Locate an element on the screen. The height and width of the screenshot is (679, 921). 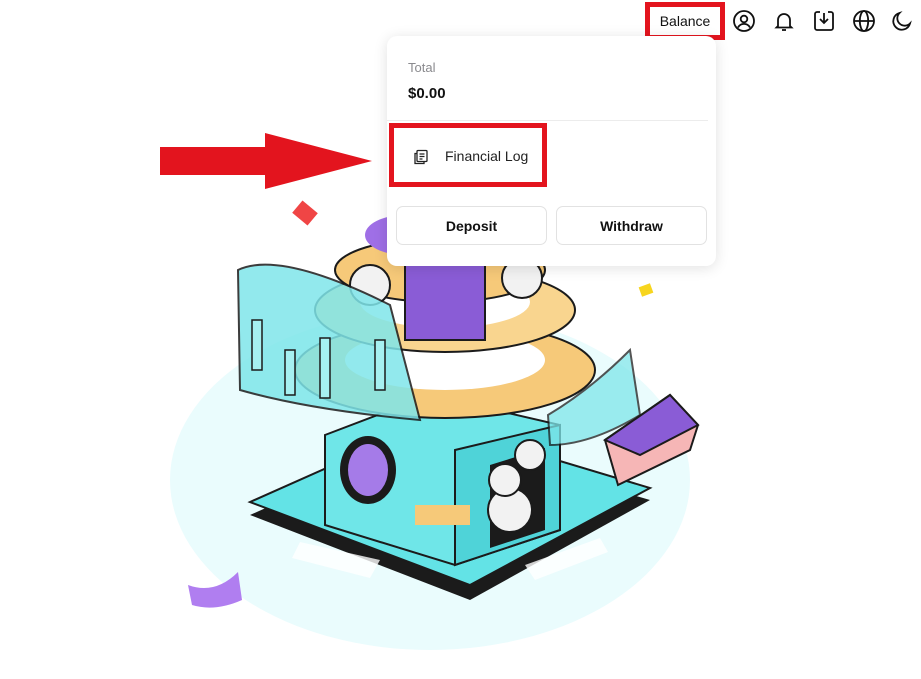
document-icon is located at coordinates (421, 157).